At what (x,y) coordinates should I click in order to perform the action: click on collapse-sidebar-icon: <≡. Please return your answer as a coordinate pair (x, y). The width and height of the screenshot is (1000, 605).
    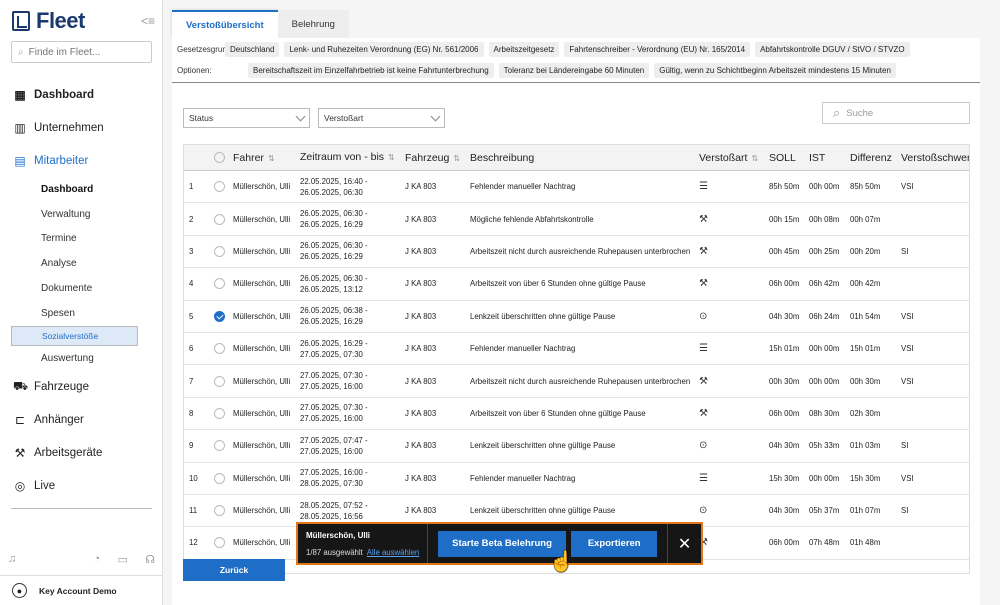
    Looking at the image, I should click on (148, 21).